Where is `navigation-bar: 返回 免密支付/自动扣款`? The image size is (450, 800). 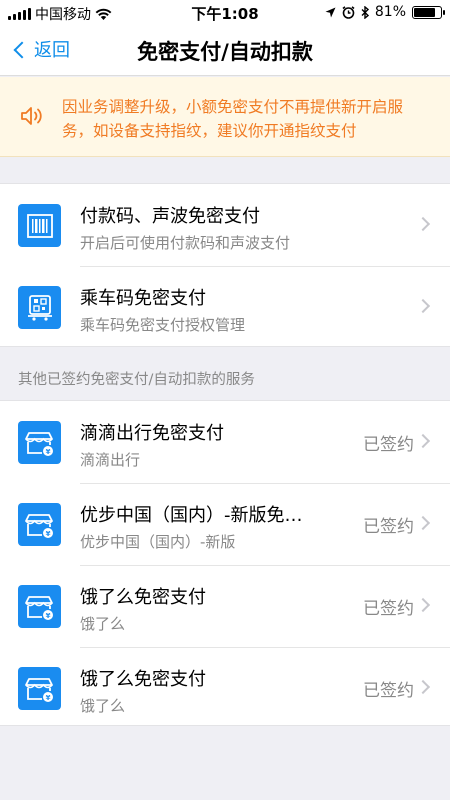 navigation-bar: 返回 免密支付/自动扣款 is located at coordinates (225, 50).